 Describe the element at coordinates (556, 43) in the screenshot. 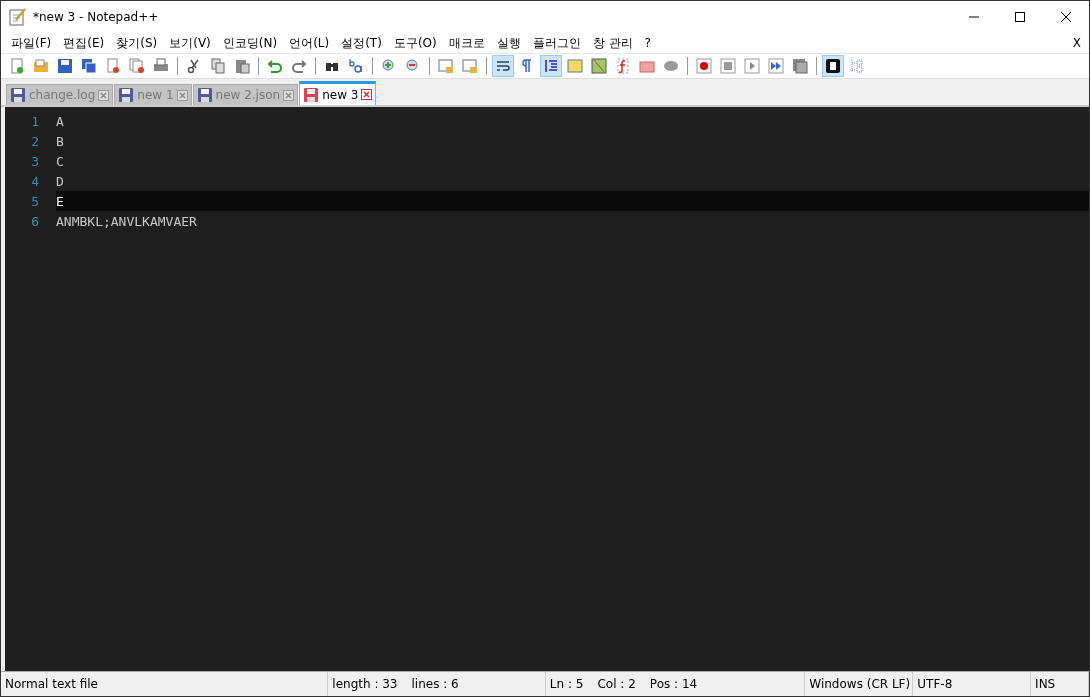

I see `menu-item: 플러그인` at that location.